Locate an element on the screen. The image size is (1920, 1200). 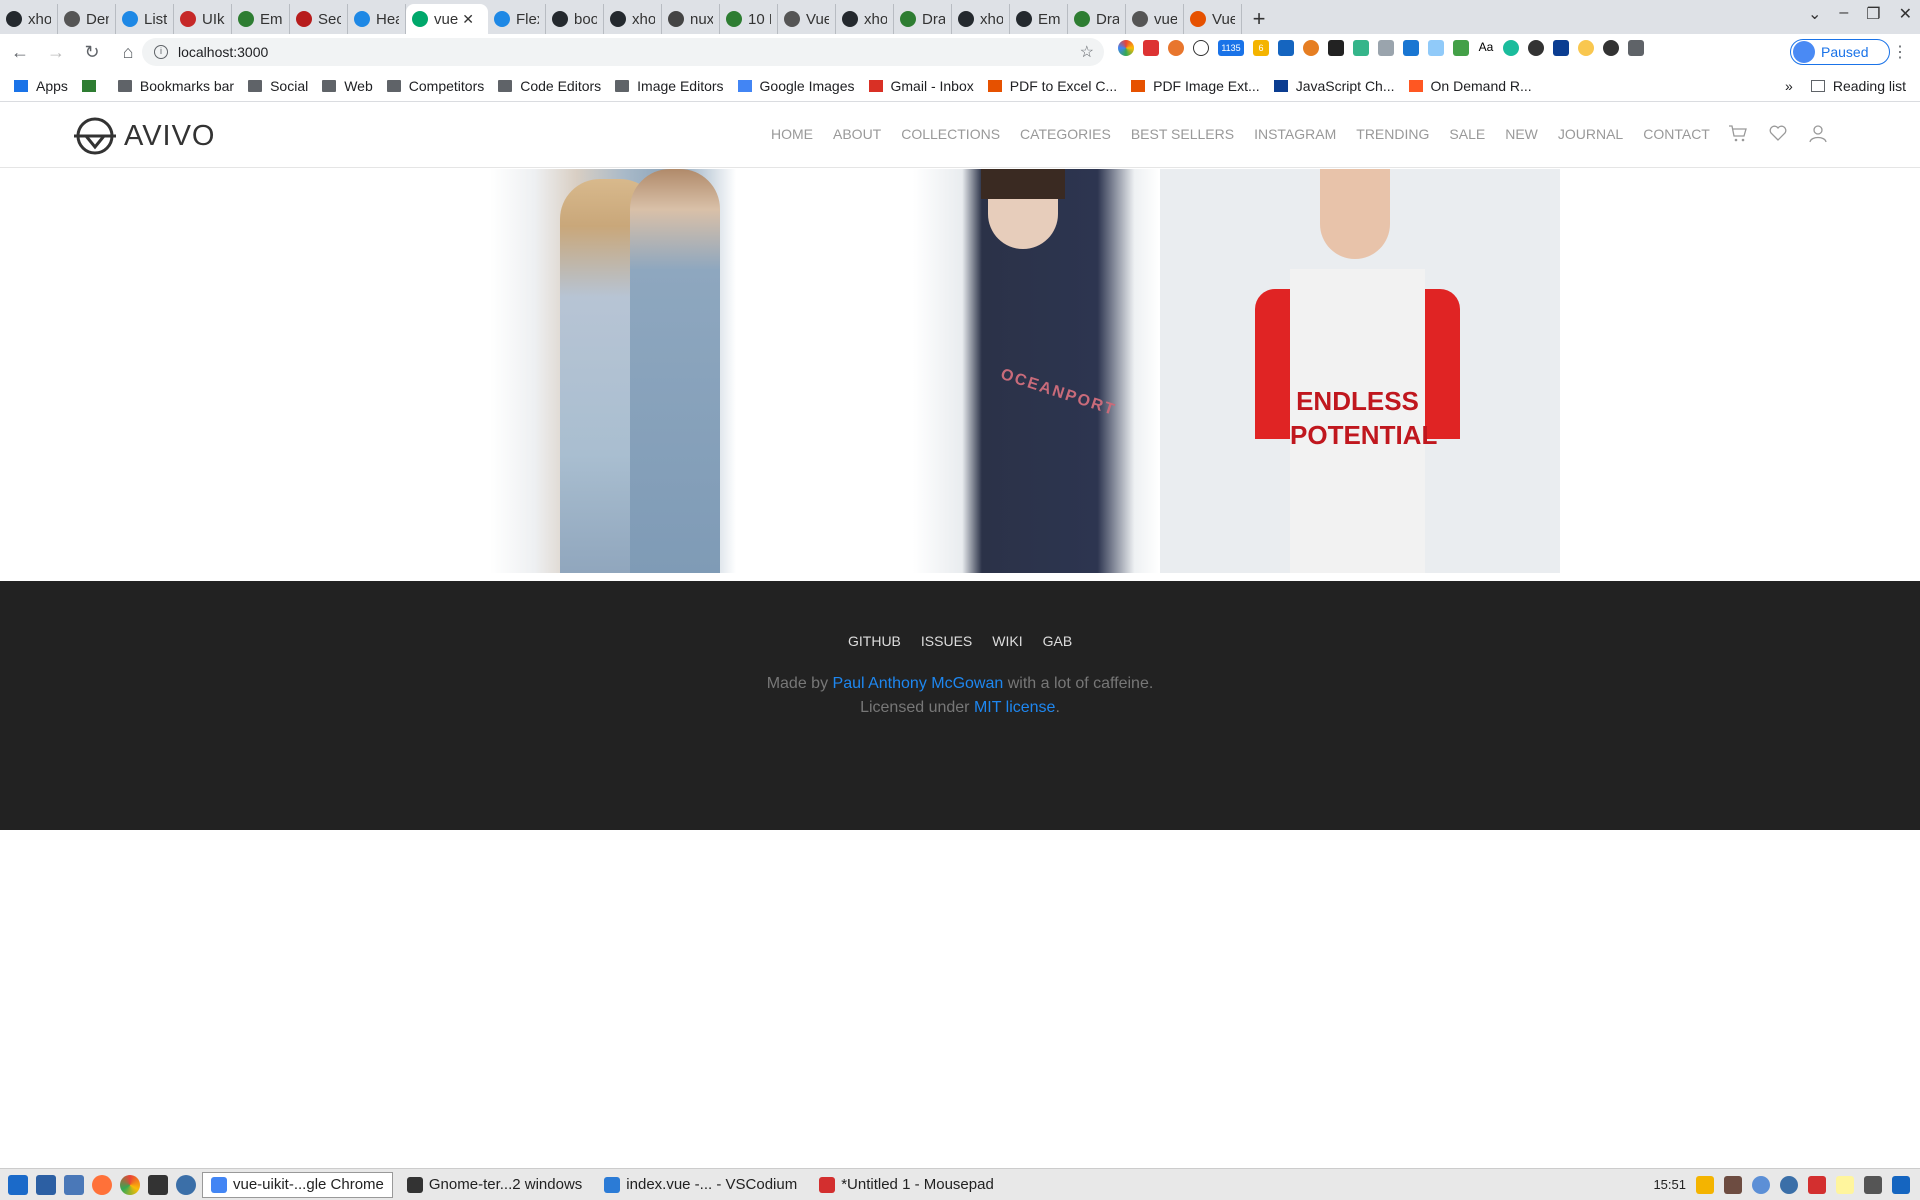
browser-tab: Vue C is located at coordinates (807, 19).